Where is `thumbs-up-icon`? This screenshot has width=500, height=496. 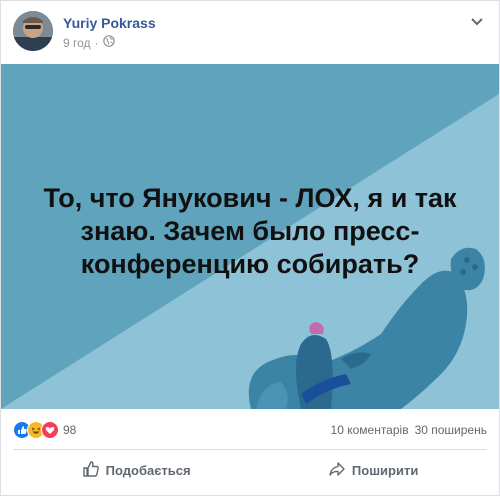
thumbs-up-icon is located at coordinates (91, 470).